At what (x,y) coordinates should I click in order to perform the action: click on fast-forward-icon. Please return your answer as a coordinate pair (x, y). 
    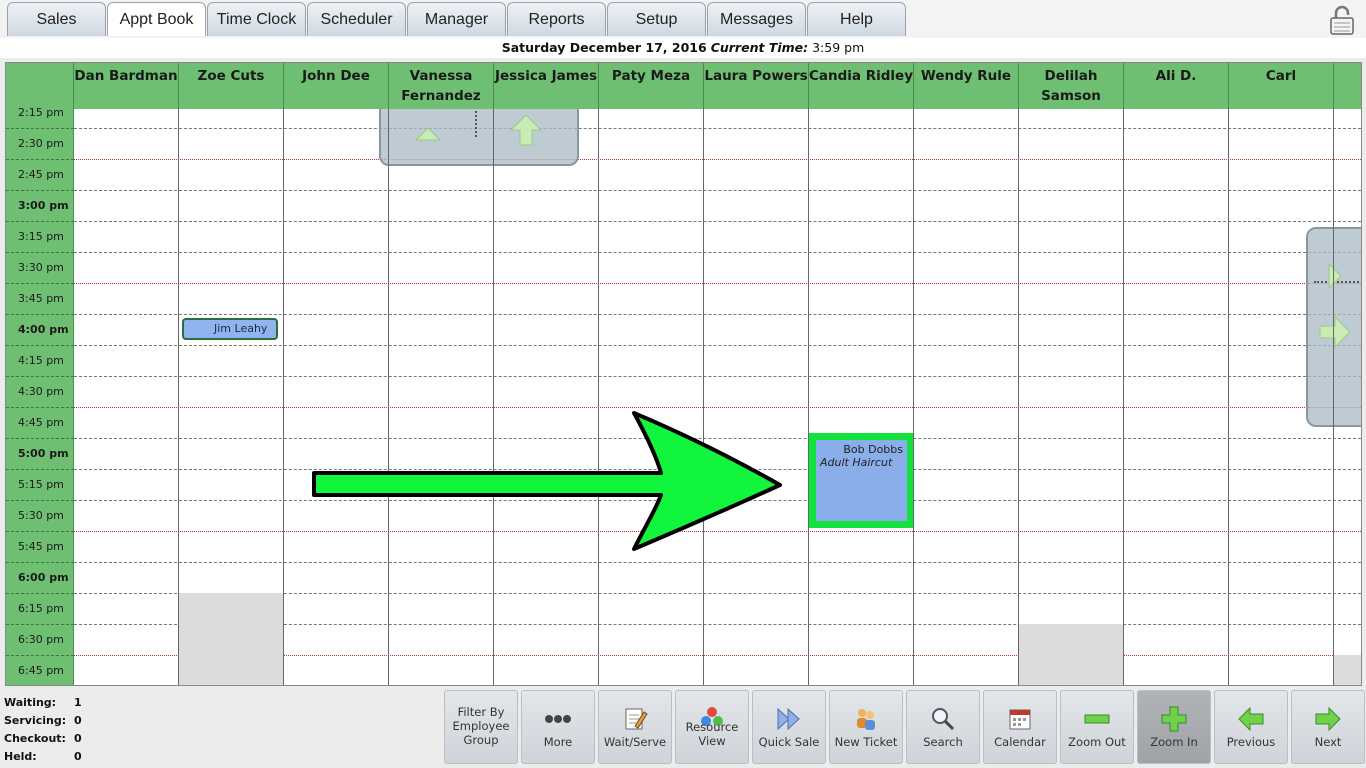
    Looking at the image, I should click on (789, 719).